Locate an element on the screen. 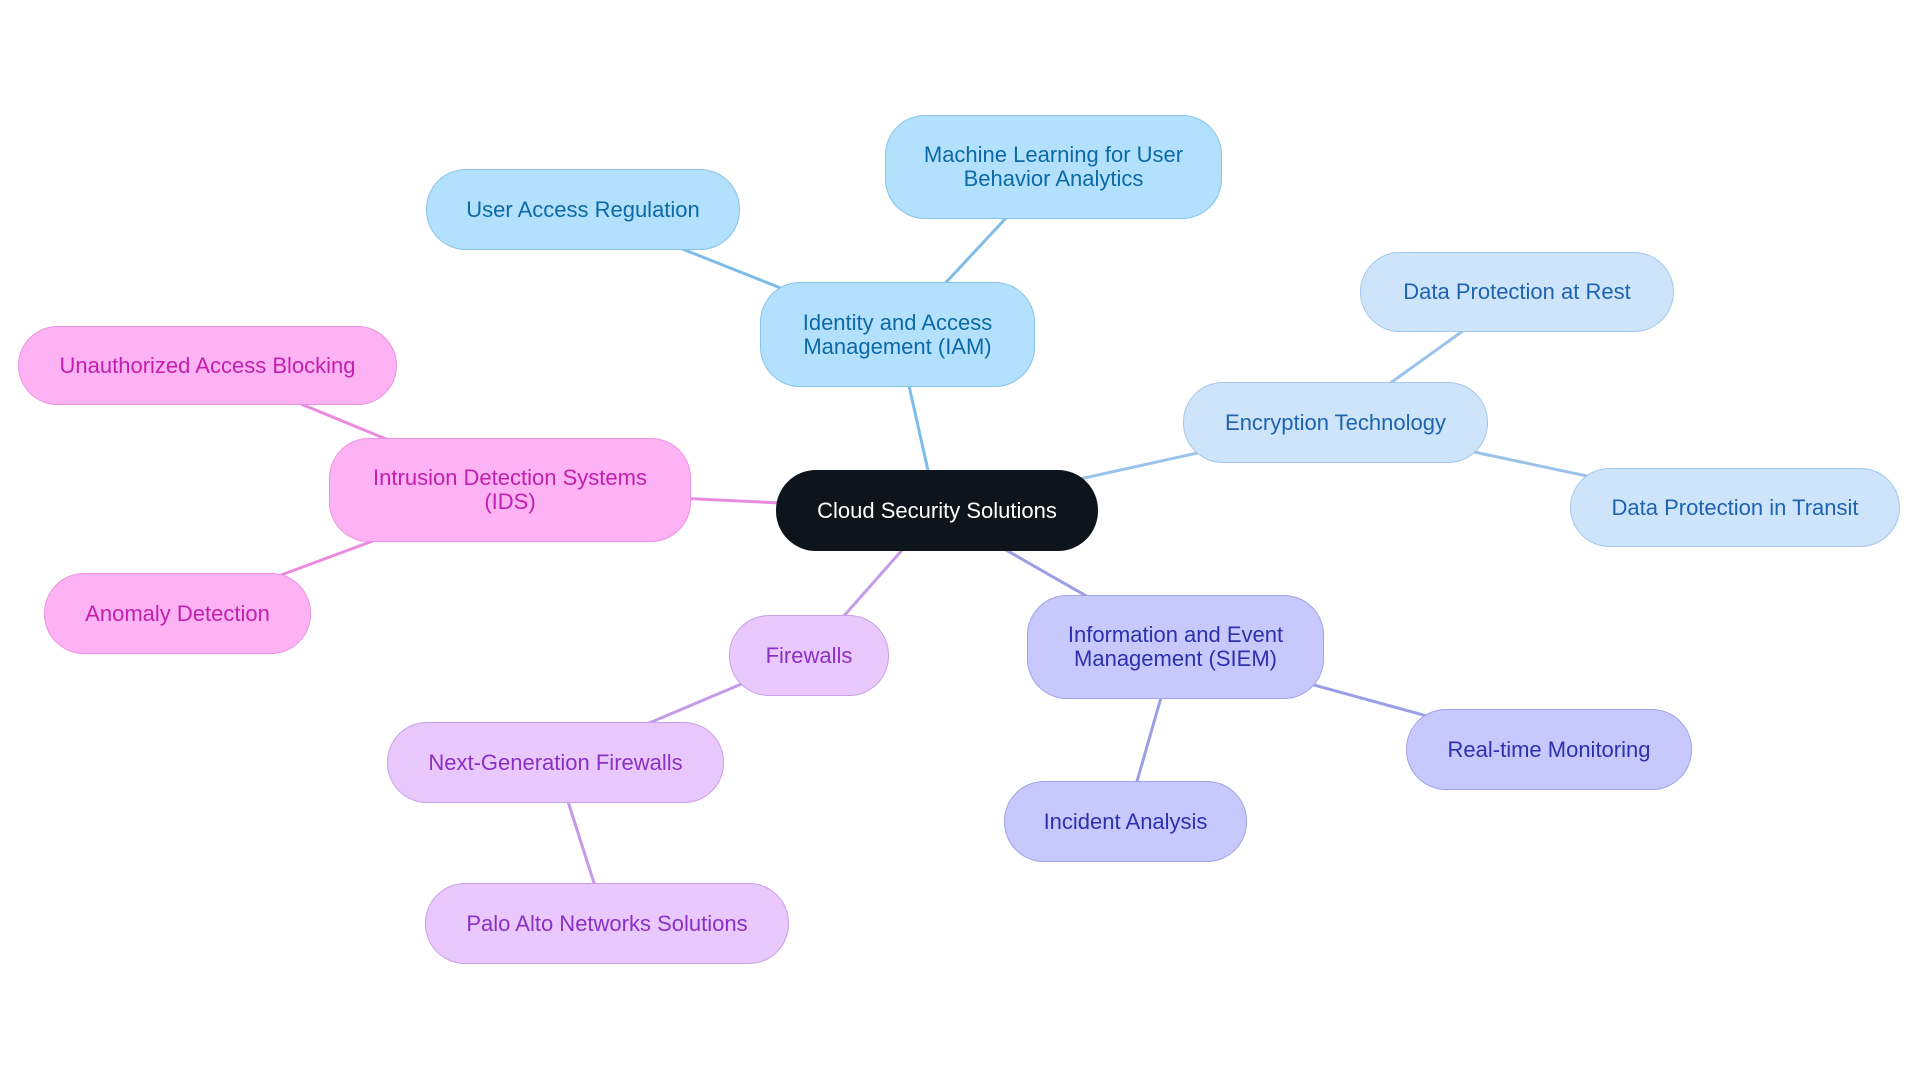 The image size is (1920, 1083). node-data-protection-rest: Data Protection at Rest is located at coordinates (1517, 292).